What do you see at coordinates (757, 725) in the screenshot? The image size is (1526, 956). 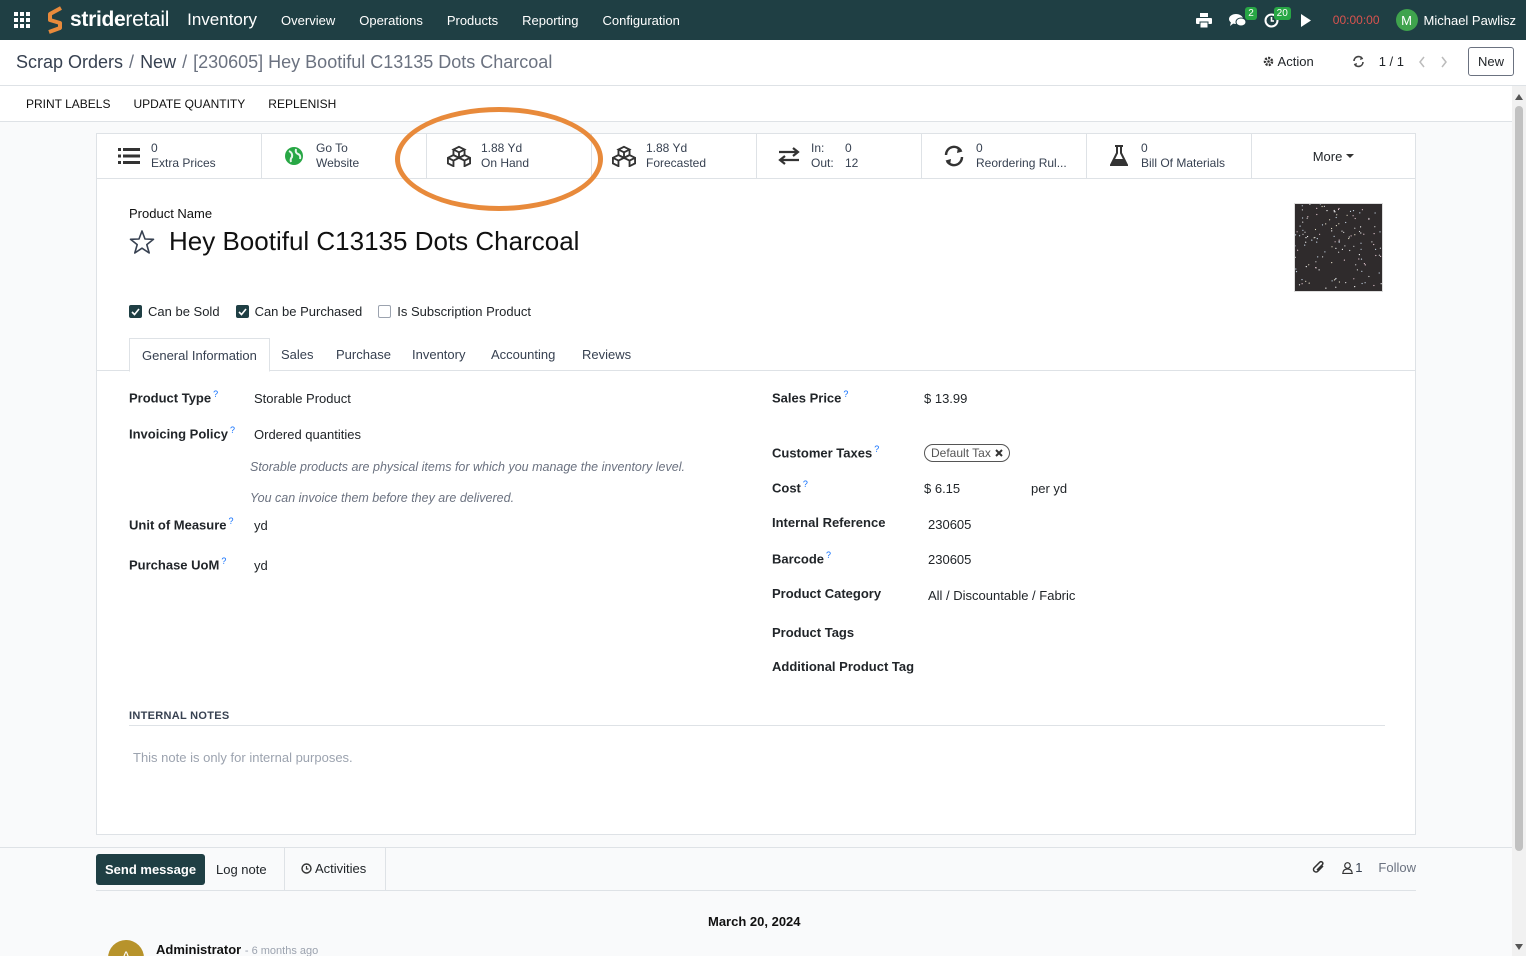 I see `notes-divider` at bounding box center [757, 725].